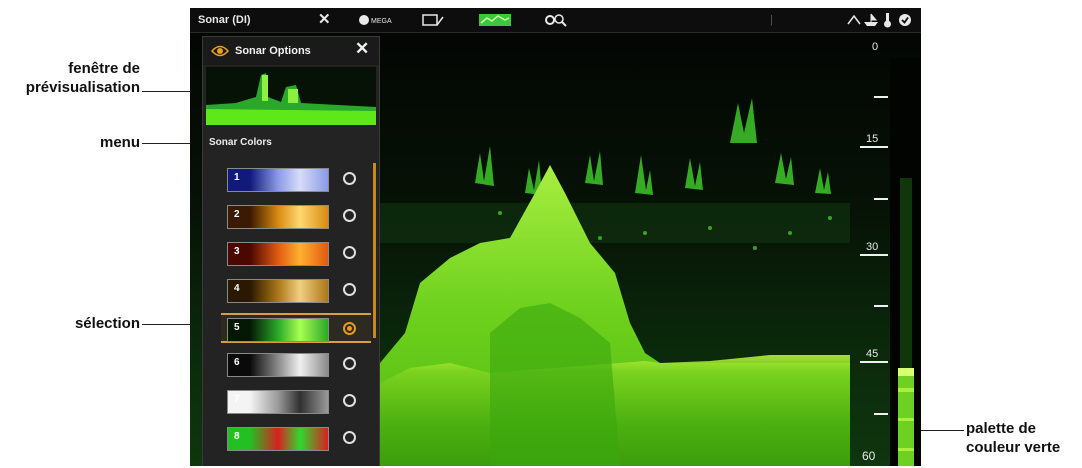  What do you see at coordinates (872, 247) in the screenshot?
I see `depth-label-30: 30` at bounding box center [872, 247].